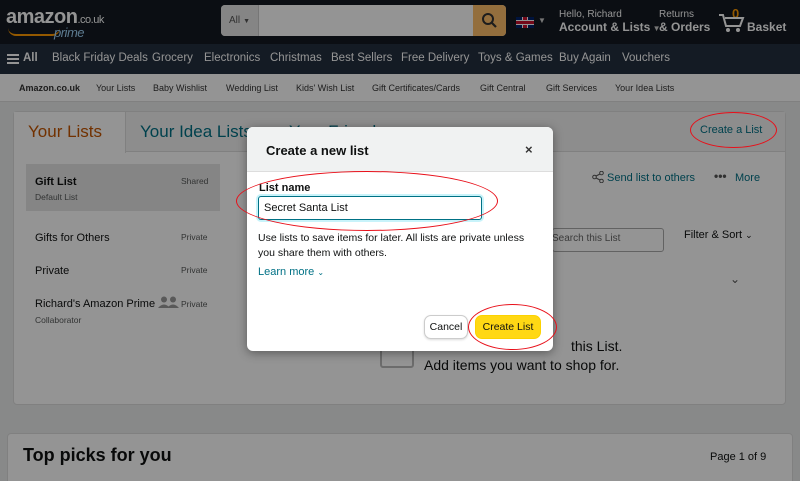 The height and width of the screenshot is (481, 800). Describe the element at coordinates (529, 149) in the screenshot. I see `close-icon: ×` at that location.